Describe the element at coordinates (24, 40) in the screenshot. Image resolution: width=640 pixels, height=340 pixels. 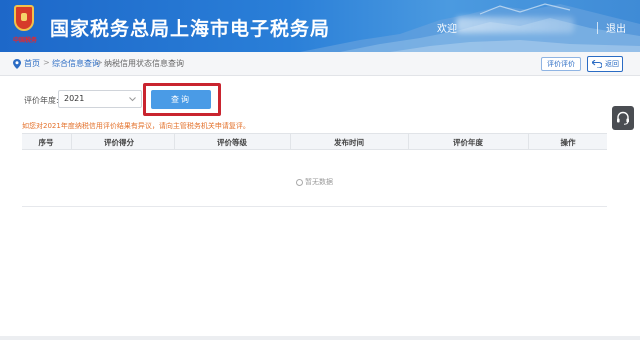
I see `logo-text: 中国税务` at that location.